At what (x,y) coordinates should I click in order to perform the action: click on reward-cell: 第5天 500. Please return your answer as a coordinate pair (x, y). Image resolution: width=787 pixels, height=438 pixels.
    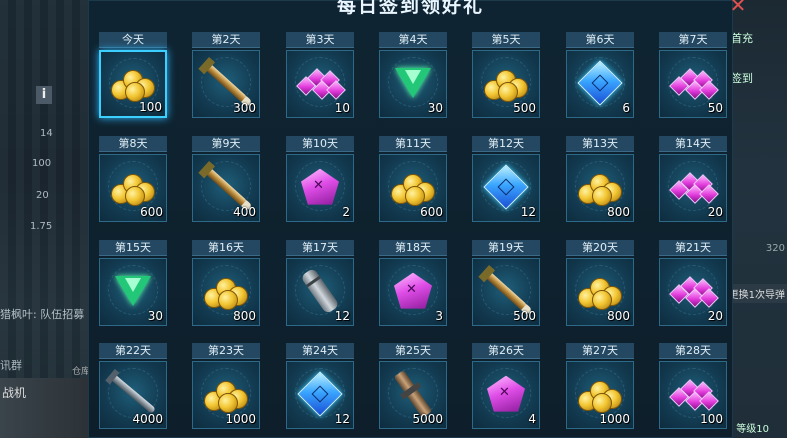
    Looking at the image, I should click on (506, 75).